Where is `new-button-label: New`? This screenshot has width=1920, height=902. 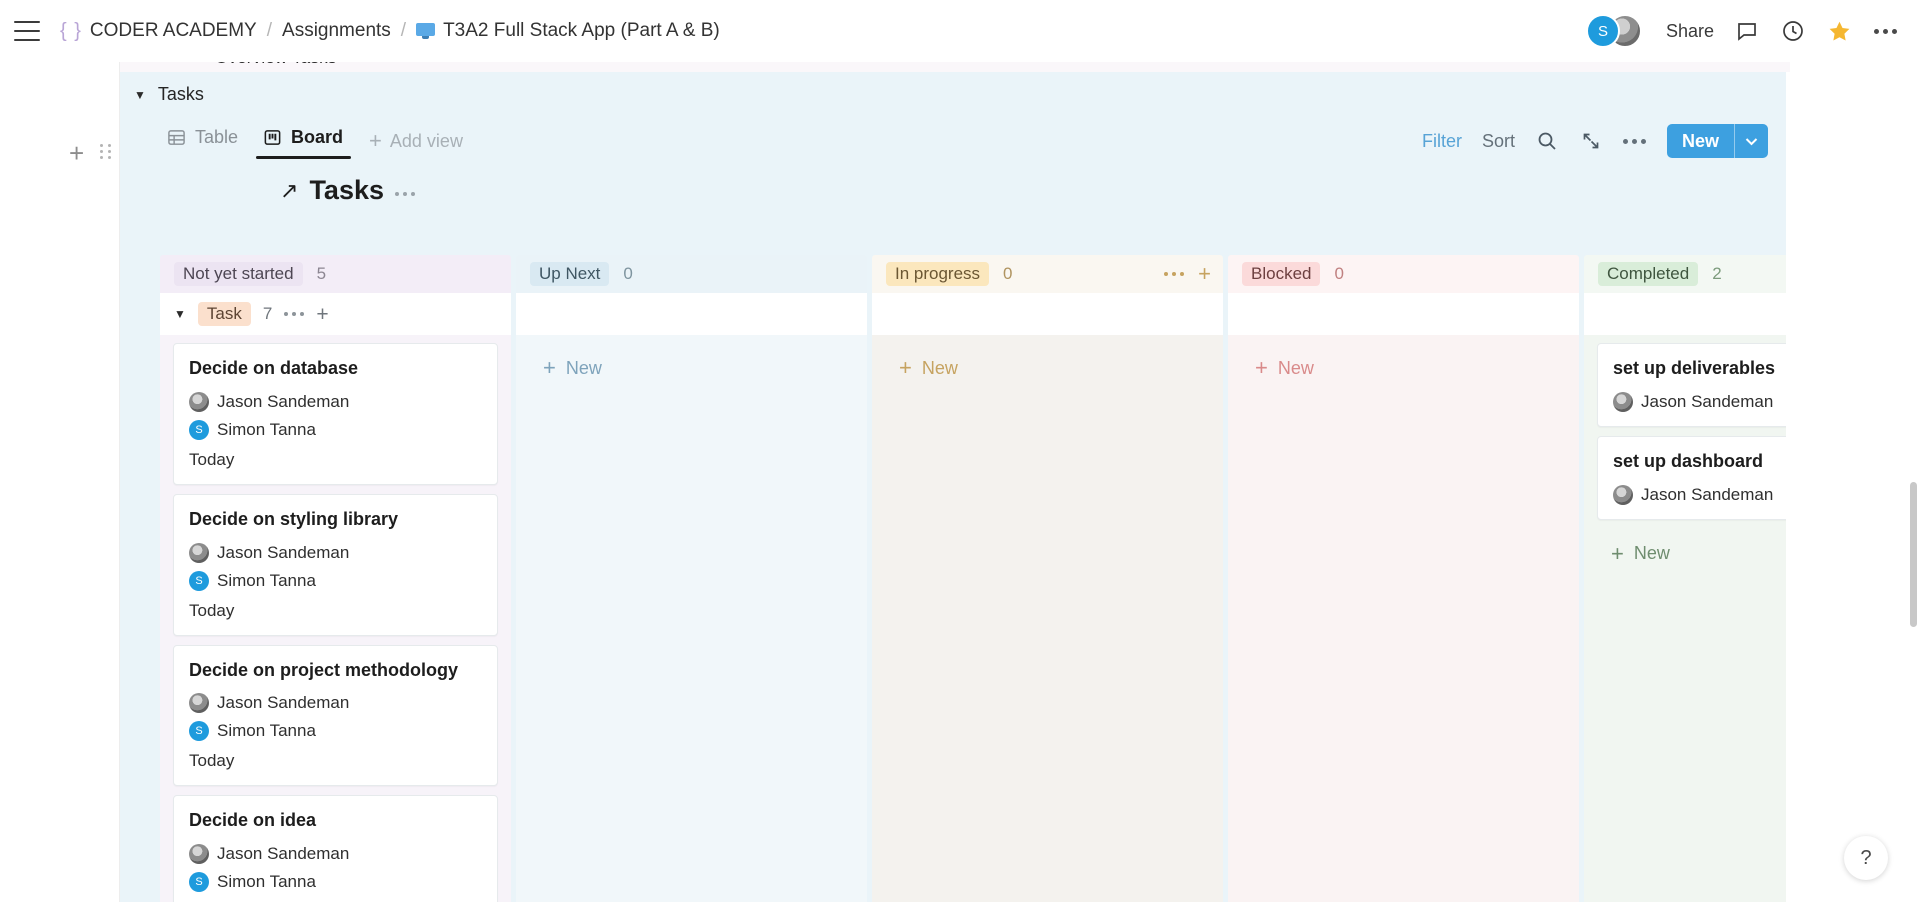 new-button-label: New is located at coordinates (1700, 140).